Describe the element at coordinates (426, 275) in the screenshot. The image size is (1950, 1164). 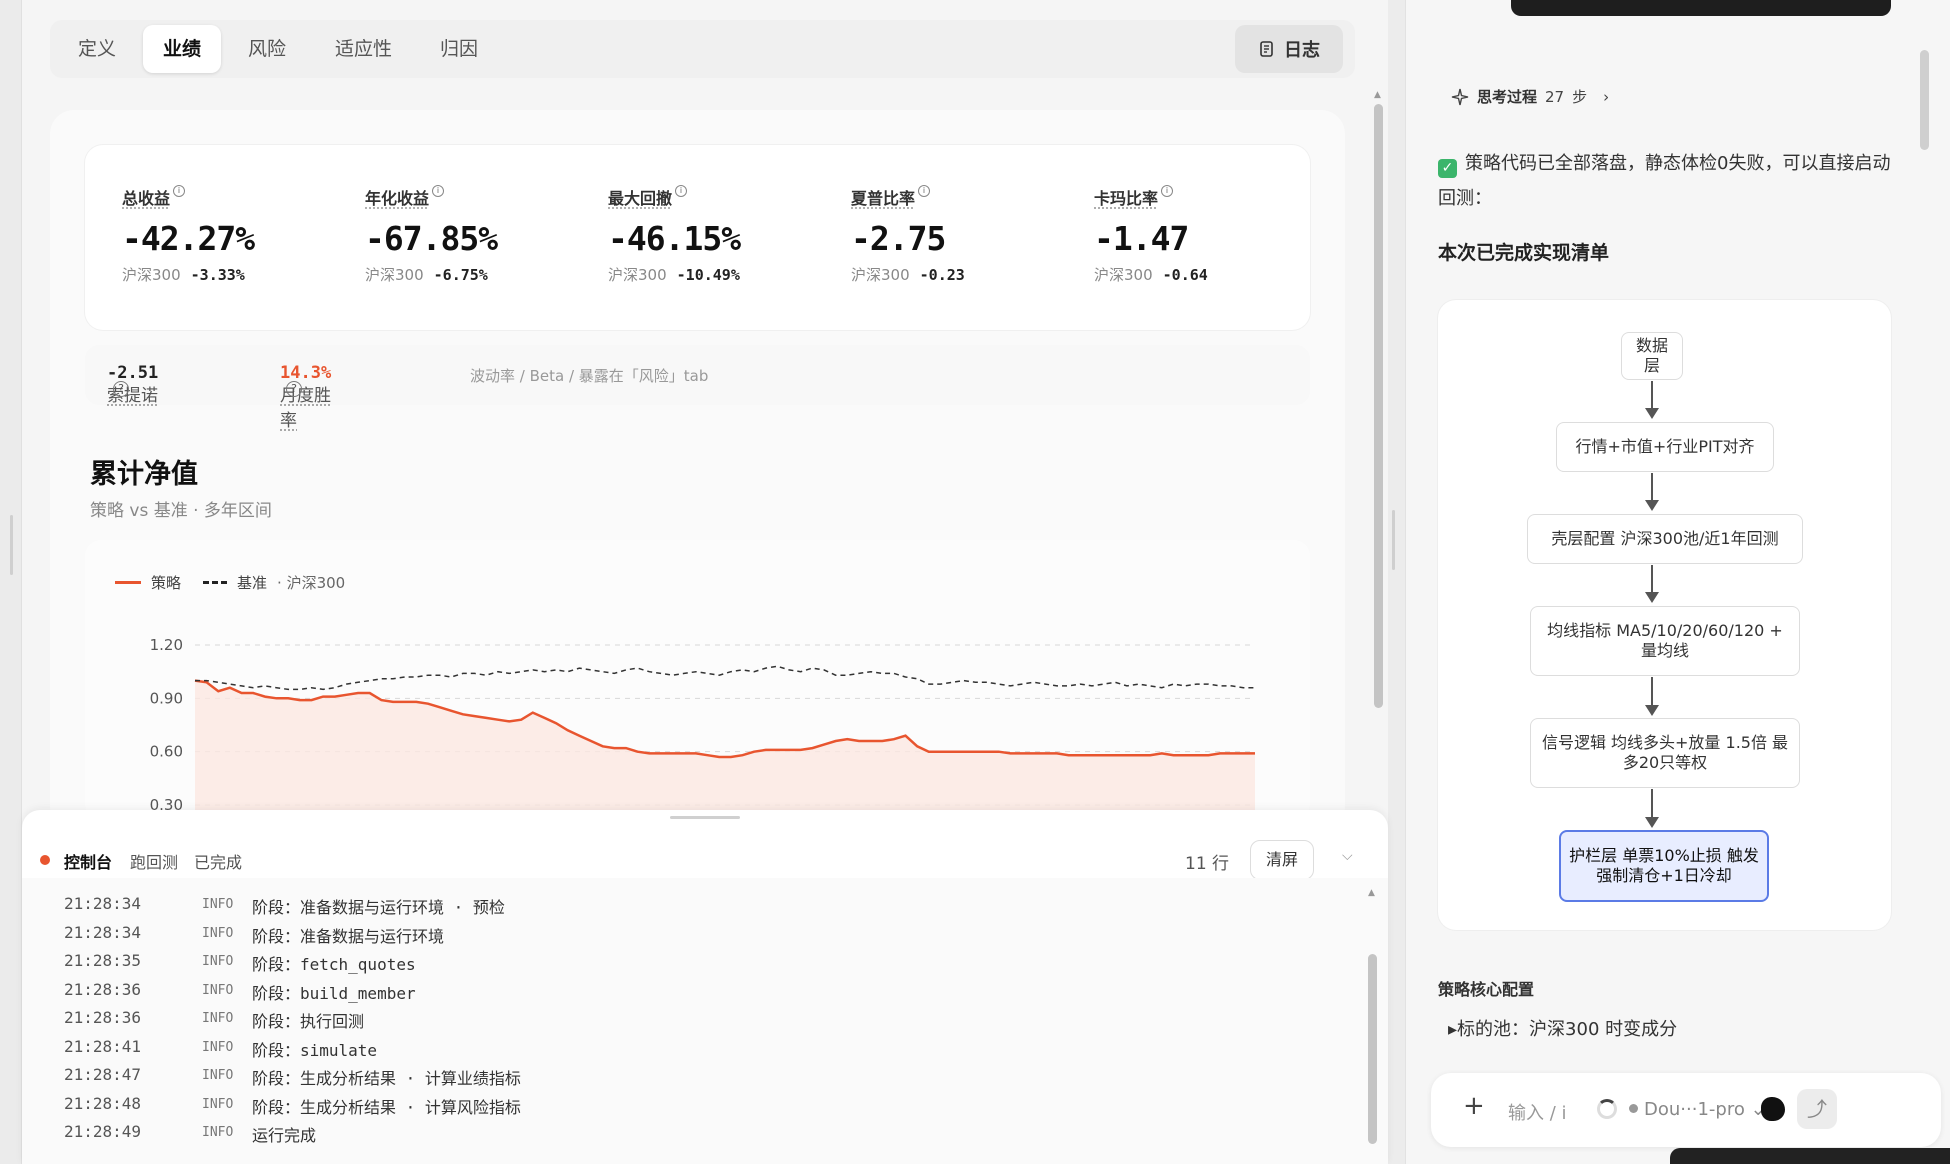
I see `metric-benchmark: 沪深300 -6.75%` at that location.